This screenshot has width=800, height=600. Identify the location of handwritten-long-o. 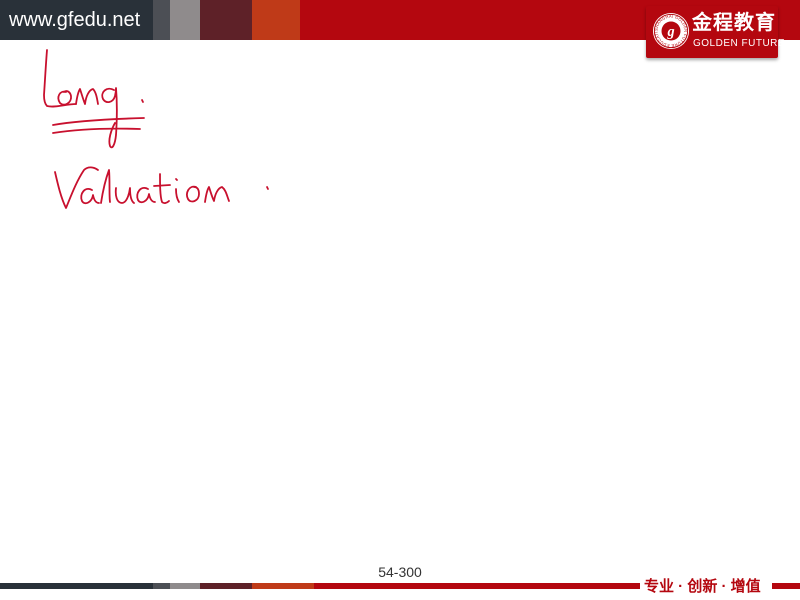
(64, 98).